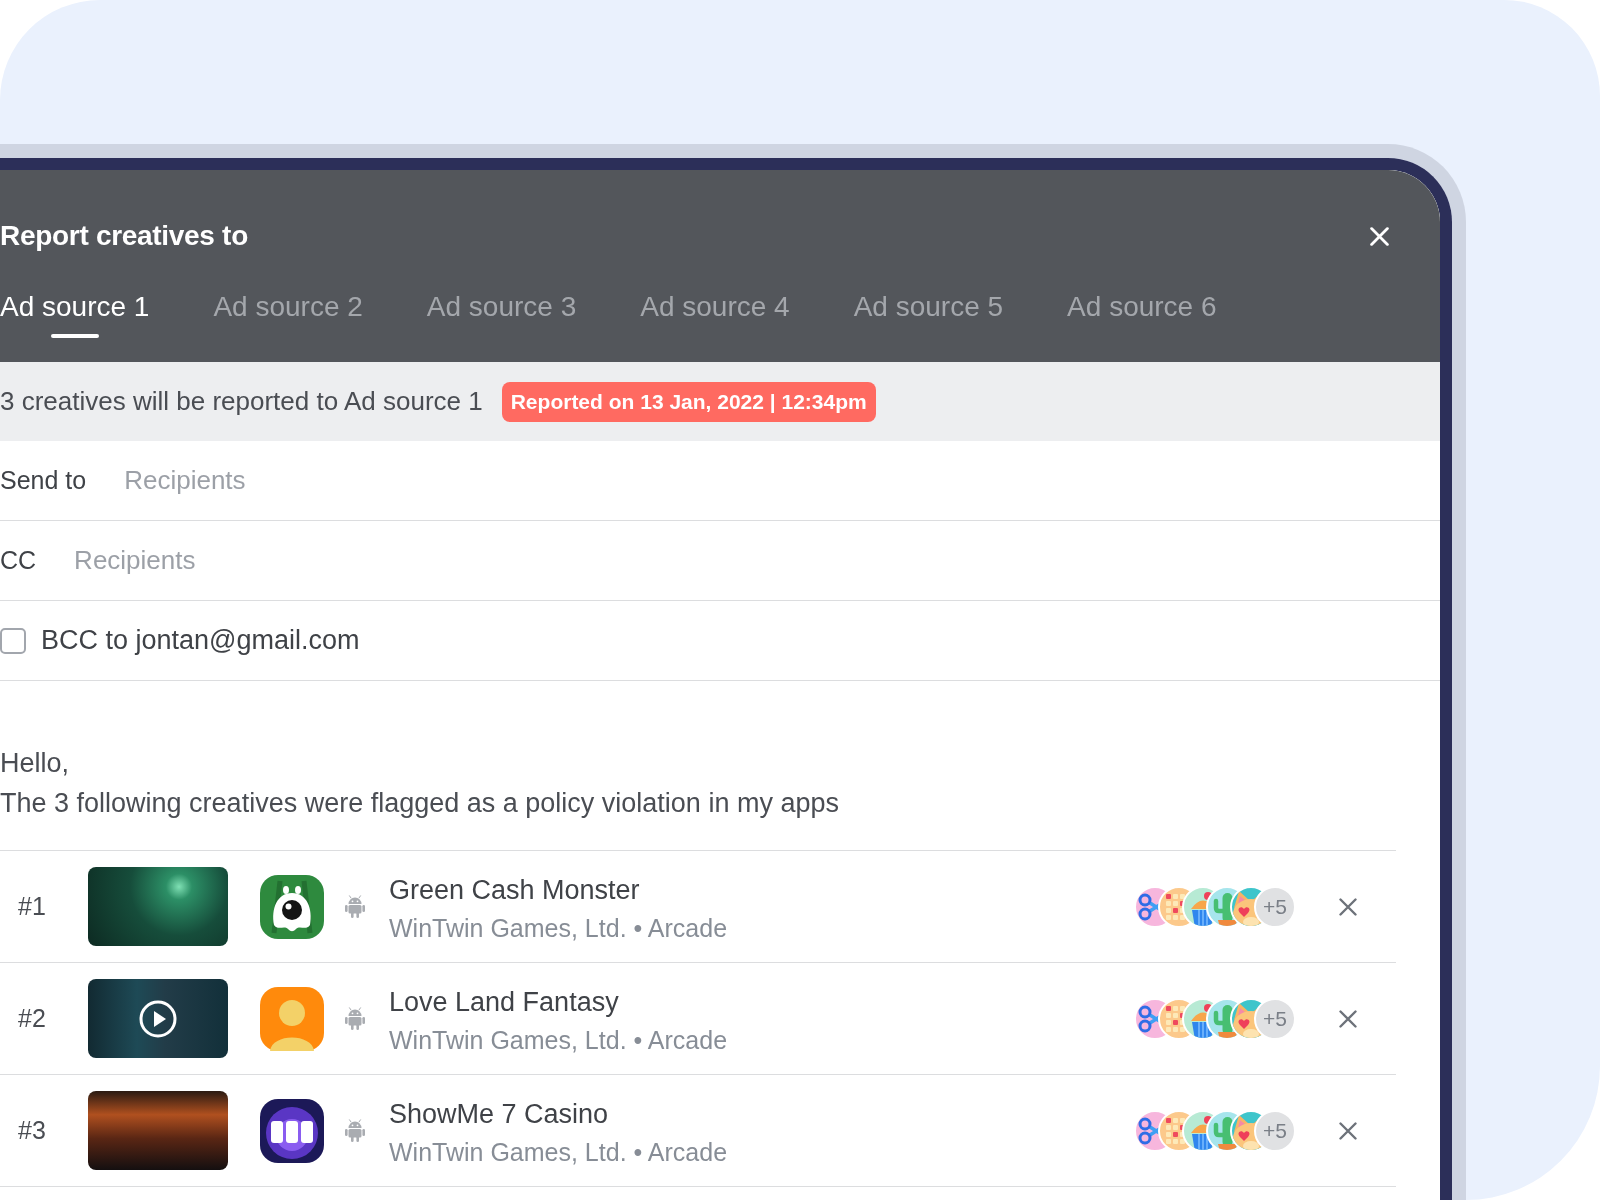  What do you see at coordinates (1142, 315) in the screenshot?
I see `tab: Ad source 6` at bounding box center [1142, 315].